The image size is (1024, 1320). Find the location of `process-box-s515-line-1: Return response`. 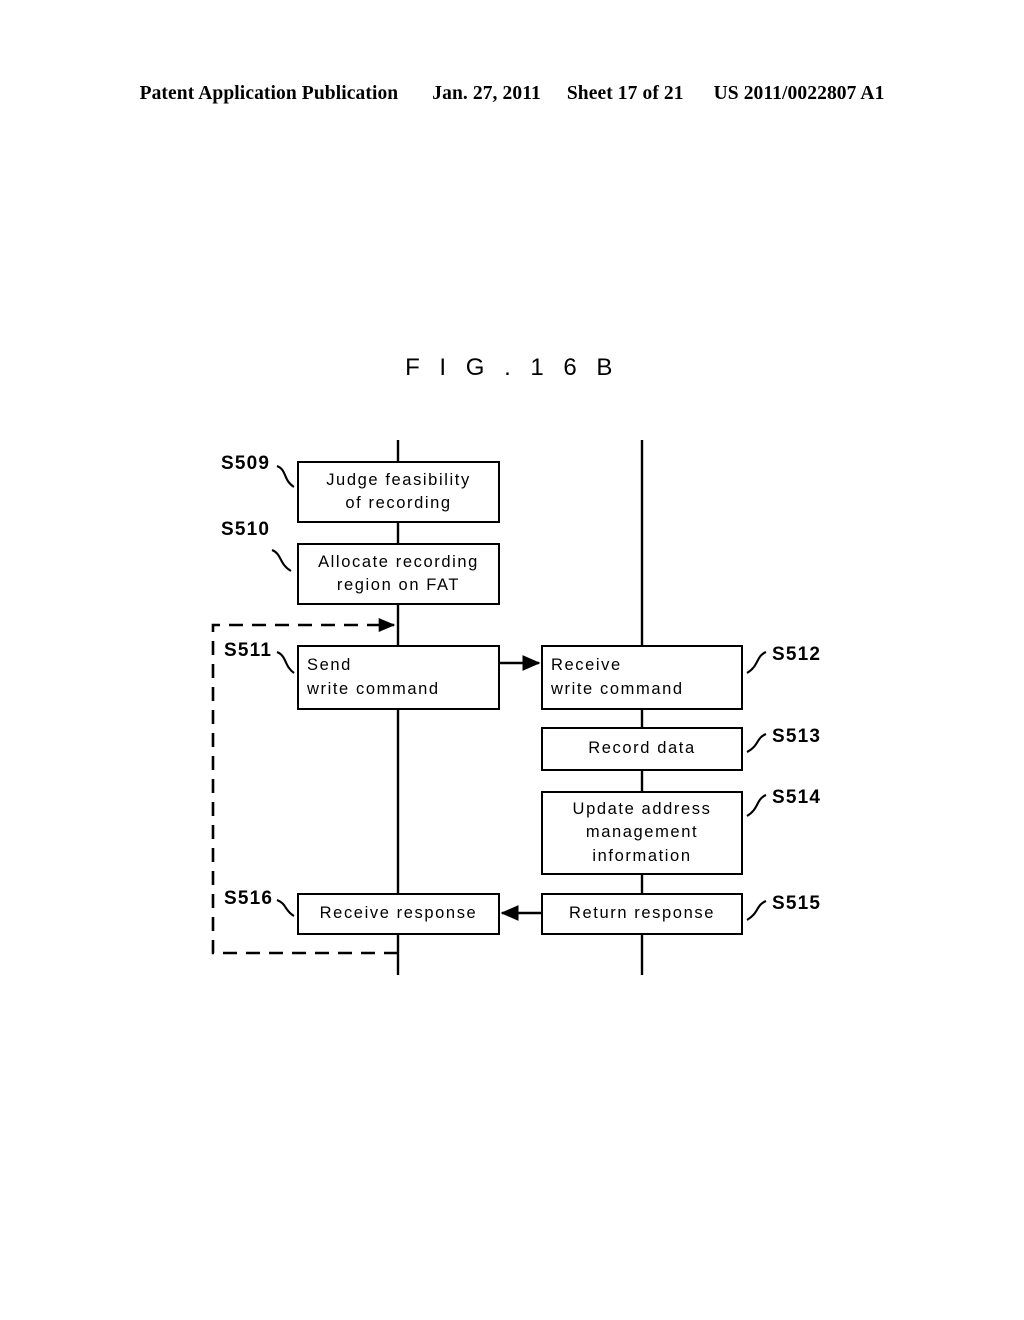

process-box-s515-line-1: Return response is located at coordinates (642, 913).